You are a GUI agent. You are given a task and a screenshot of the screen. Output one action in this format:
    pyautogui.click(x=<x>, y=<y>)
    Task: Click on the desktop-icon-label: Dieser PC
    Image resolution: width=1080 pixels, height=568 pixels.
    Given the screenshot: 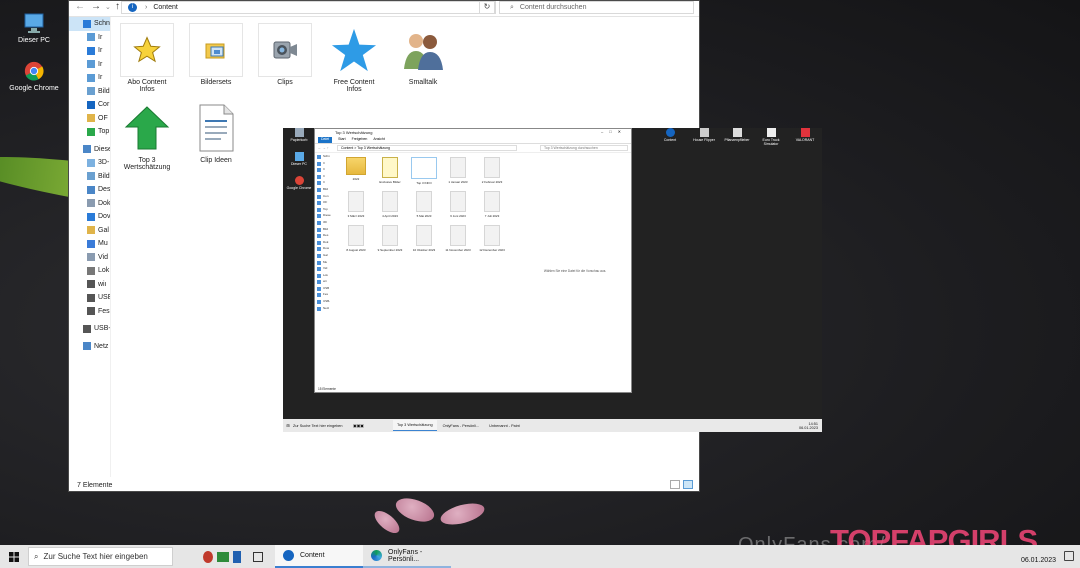 What is the action you would take?
    pyautogui.click(x=34, y=40)
    